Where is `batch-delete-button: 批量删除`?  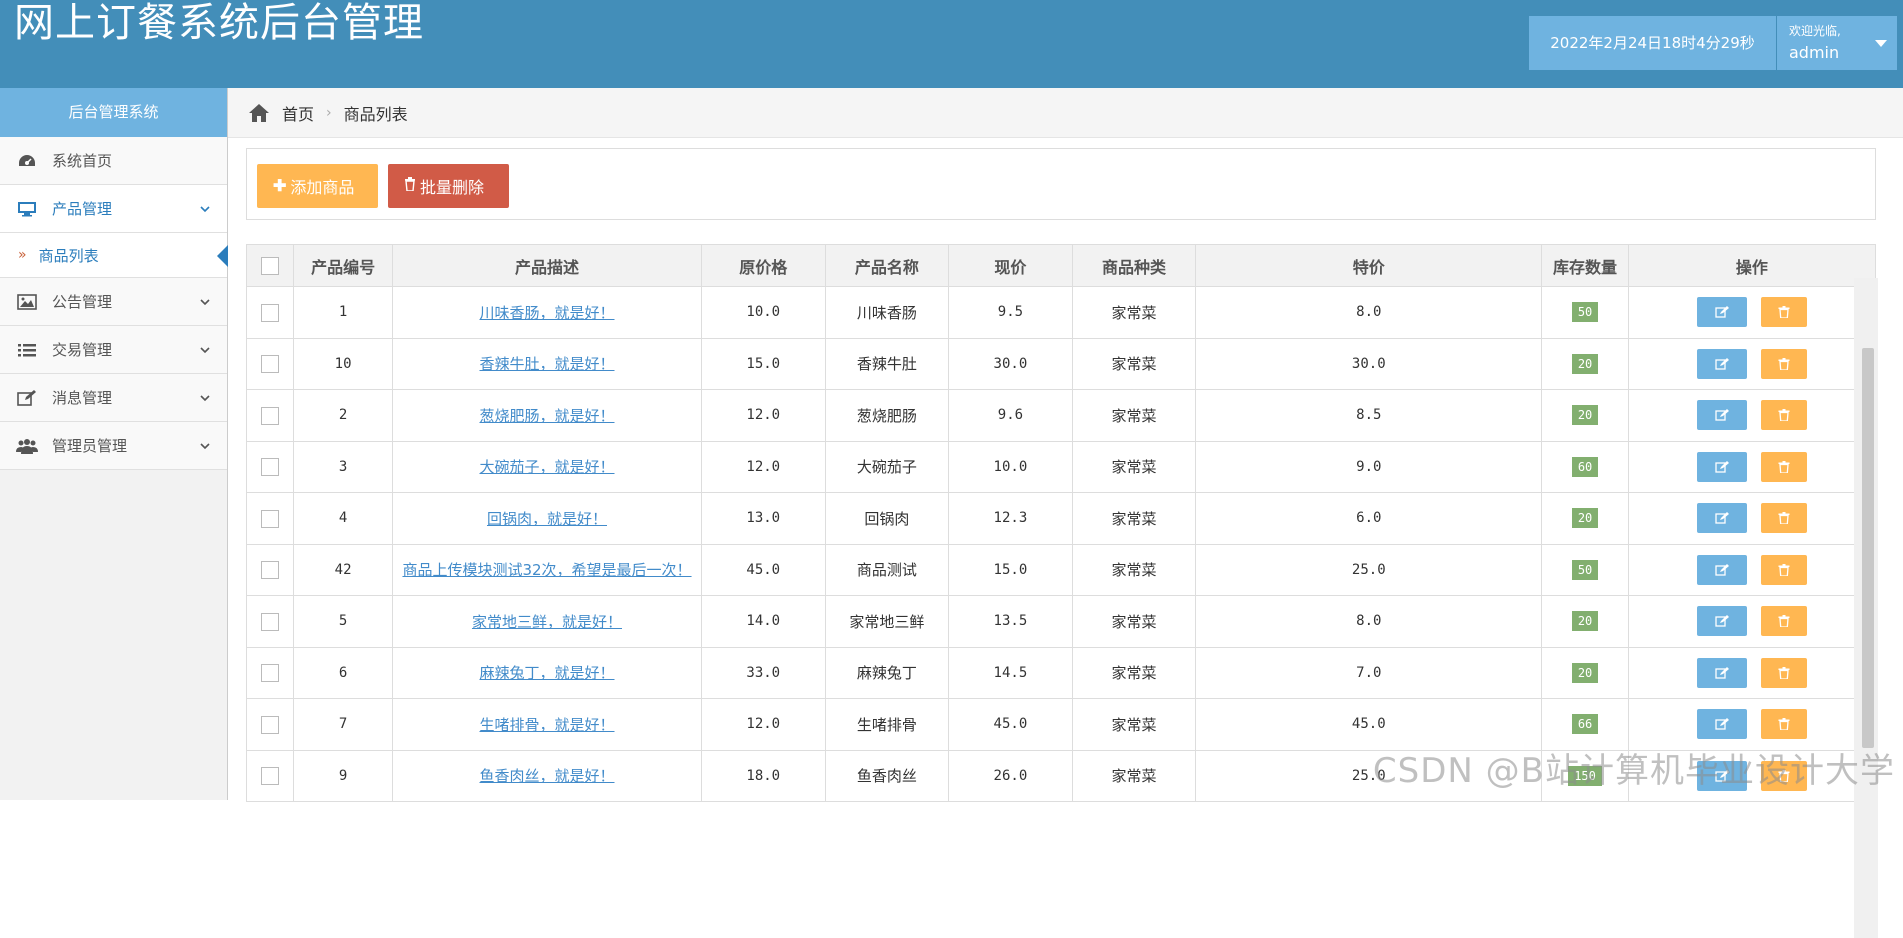
batch-delete-button: 批量删除 is located at coordinates (448, 186).